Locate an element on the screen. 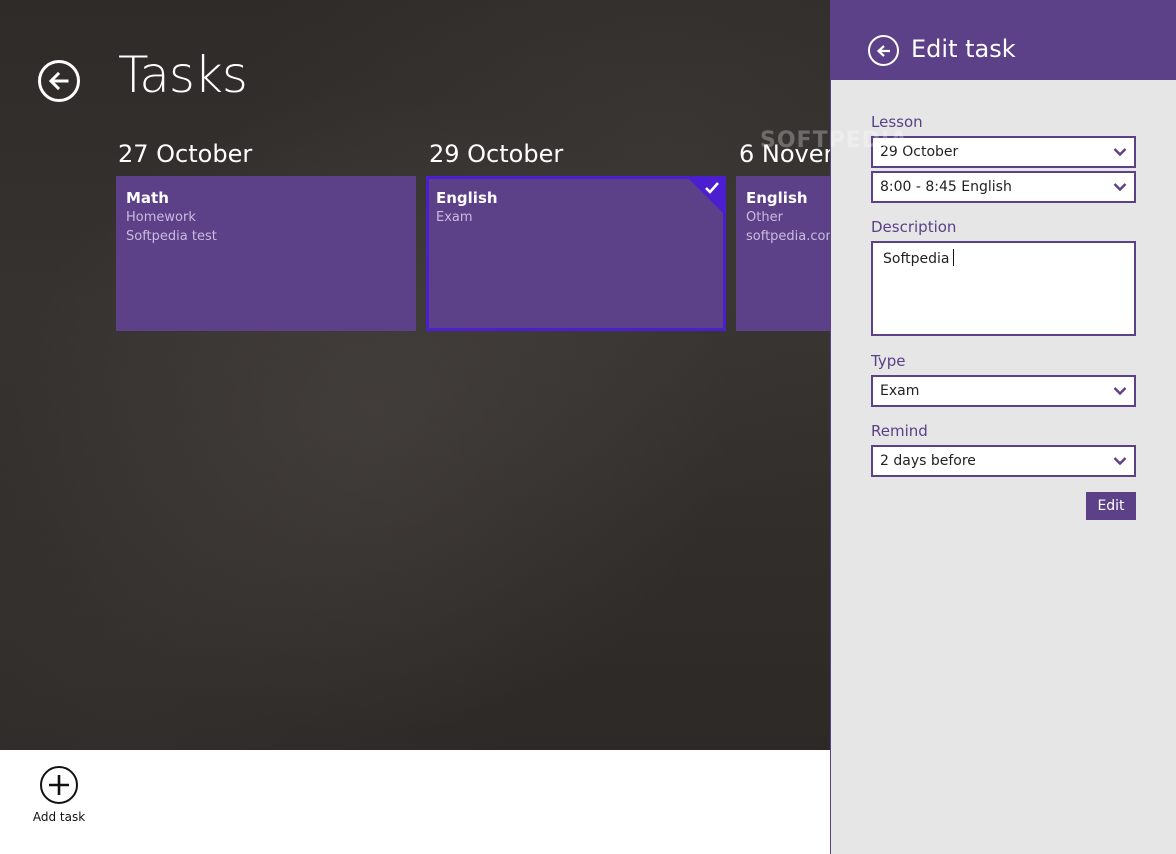 The image size is (1176, 854). plus-icon is located at coordinates (59, 785).